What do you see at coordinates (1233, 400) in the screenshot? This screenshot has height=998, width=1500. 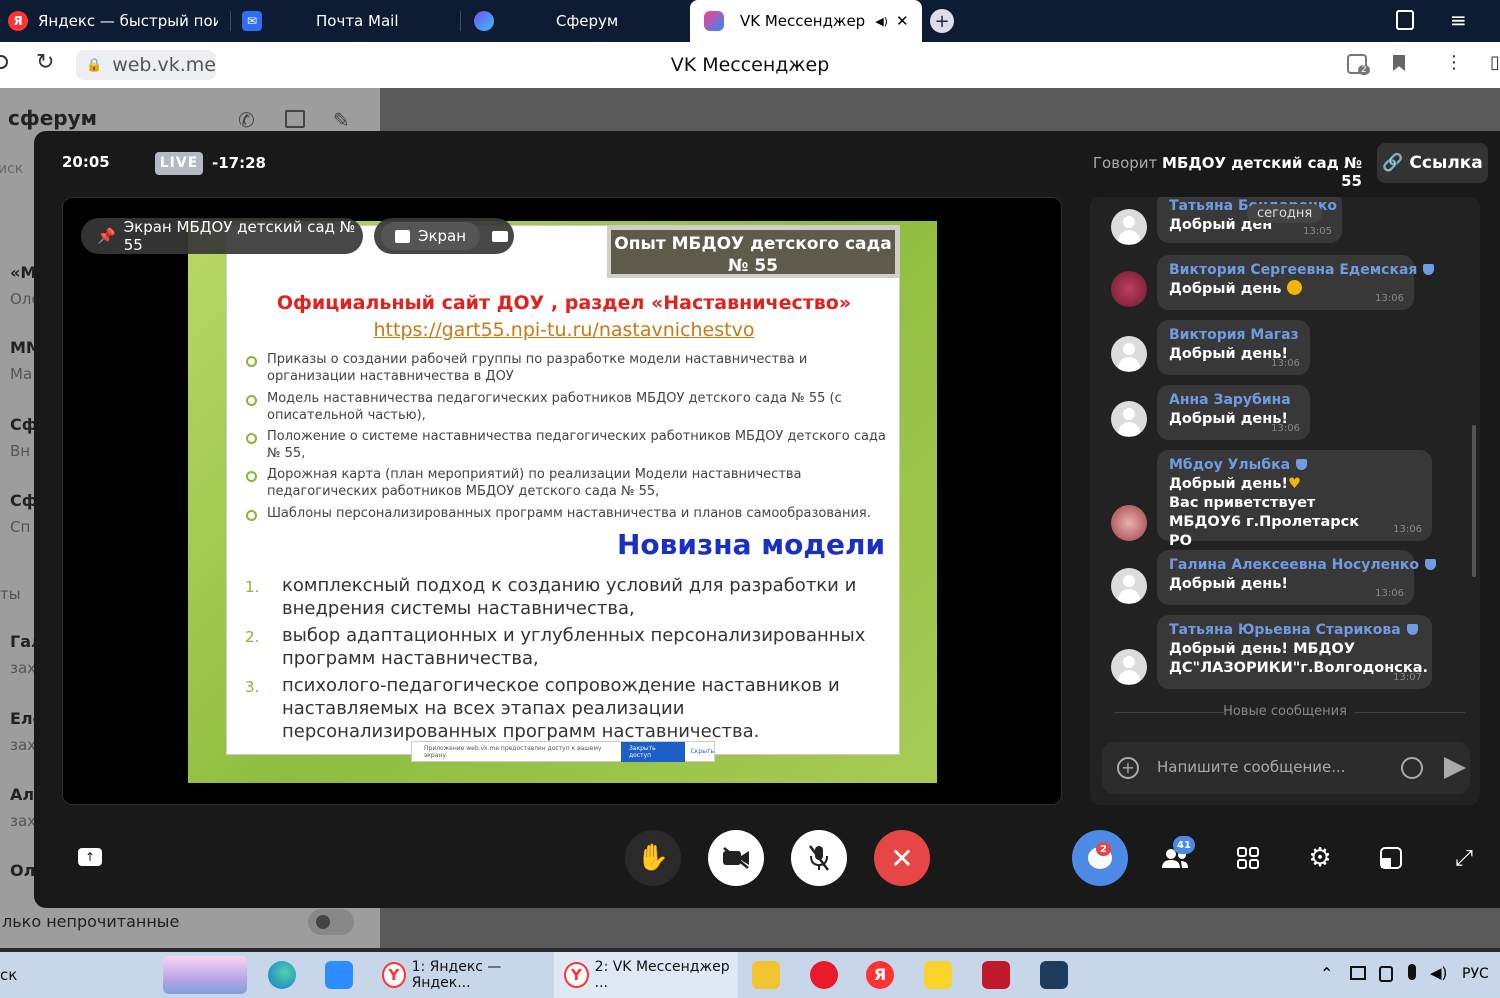 I see `sender-name: Анна Зарубина` at bounding box center [1233, 400].